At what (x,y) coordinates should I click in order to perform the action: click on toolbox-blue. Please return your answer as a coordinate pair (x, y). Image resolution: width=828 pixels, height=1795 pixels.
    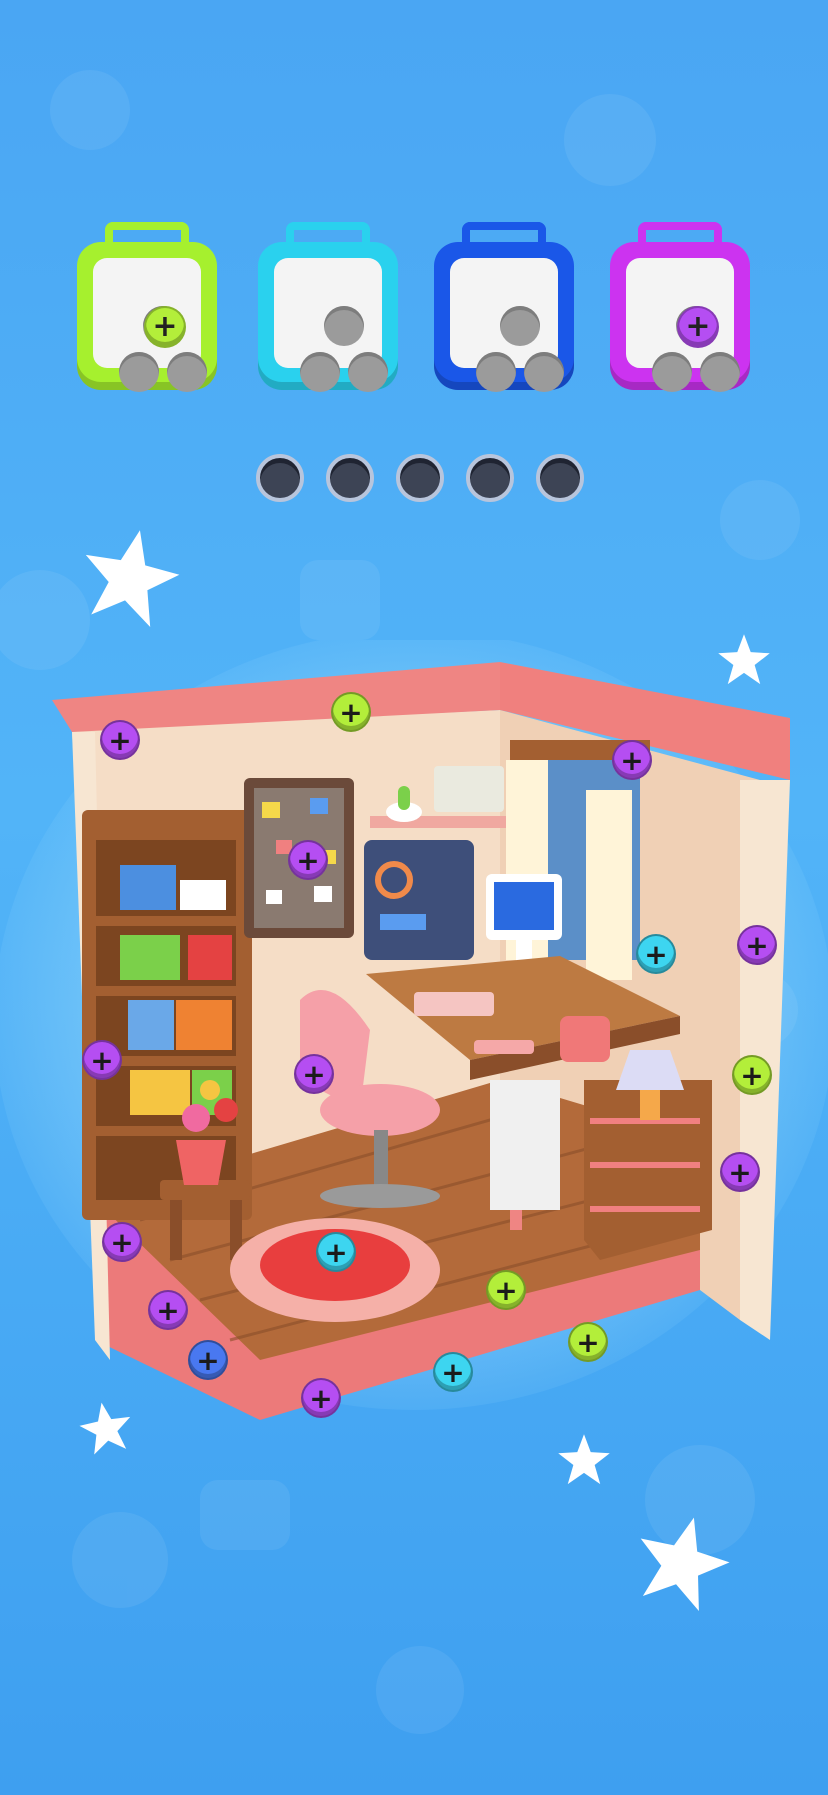
    Looking at the image, I should click on (504, 307).